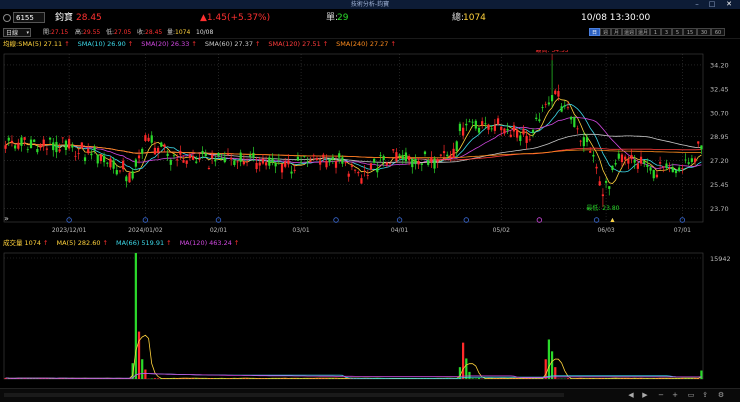  I want to click on last-price: 28.45, so click(89, 18).